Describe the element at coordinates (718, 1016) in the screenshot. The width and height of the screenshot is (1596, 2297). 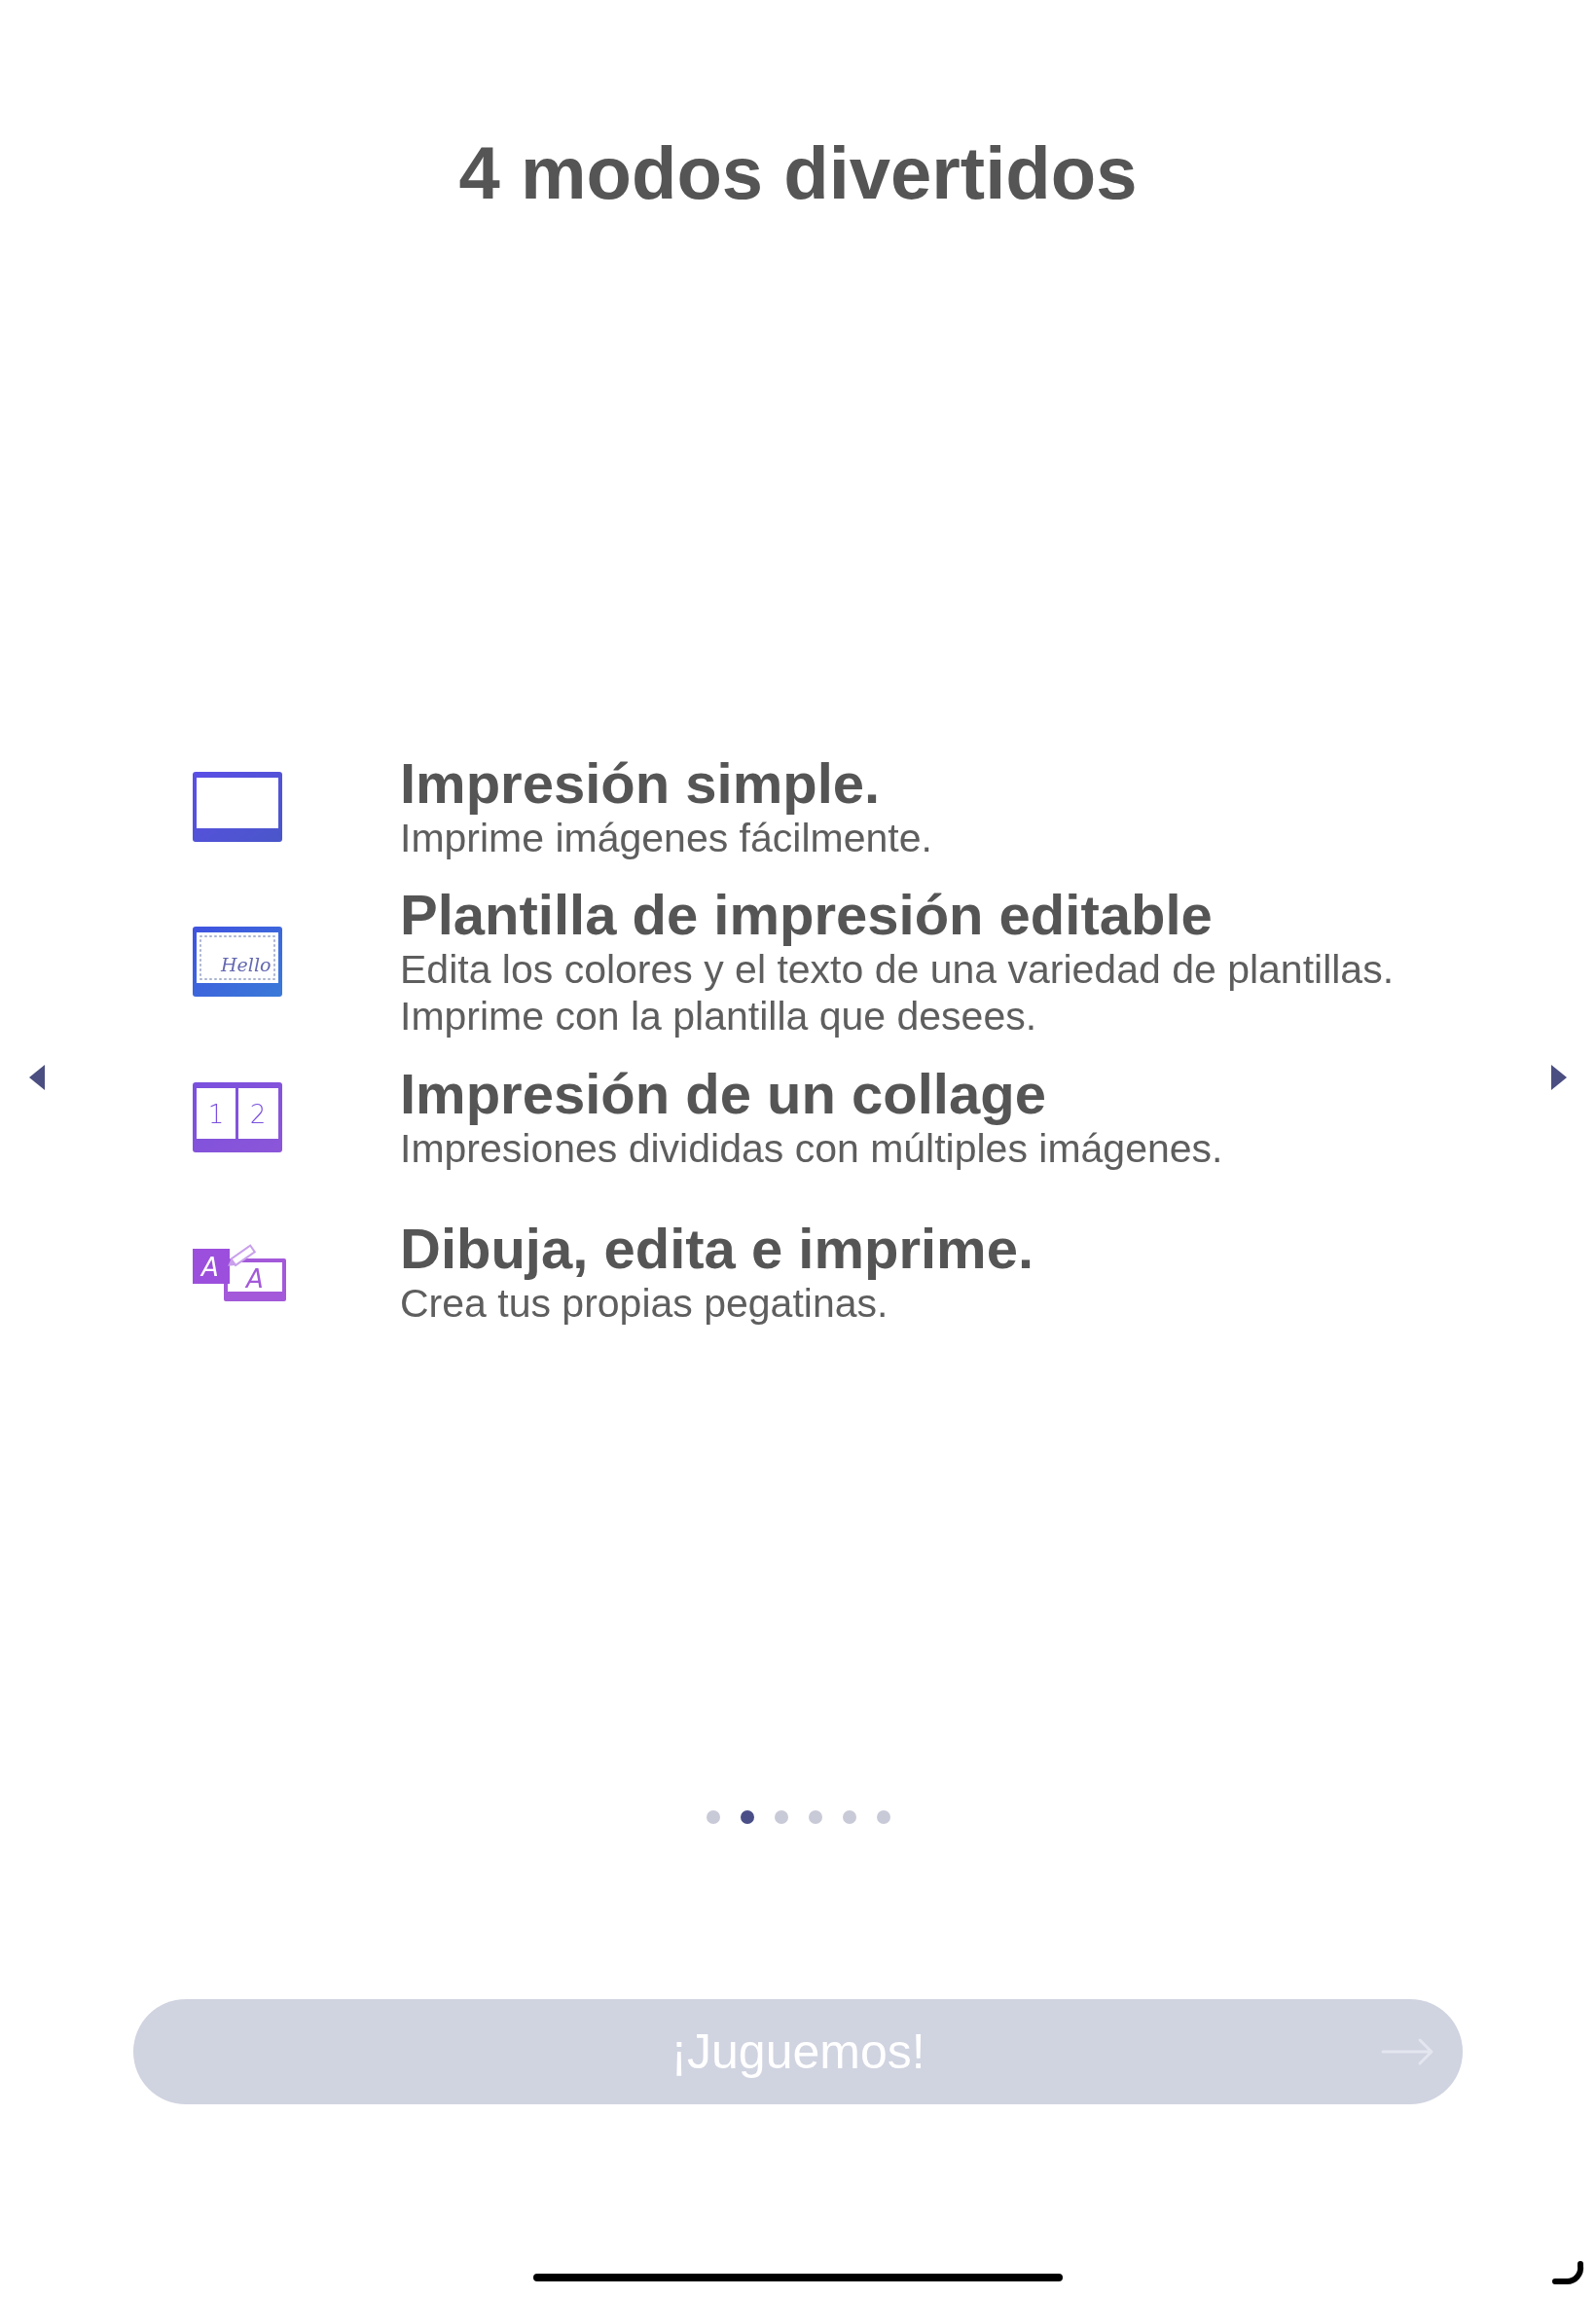
I see `mode-description: Imprime con la plantilla que desees.` at that location.